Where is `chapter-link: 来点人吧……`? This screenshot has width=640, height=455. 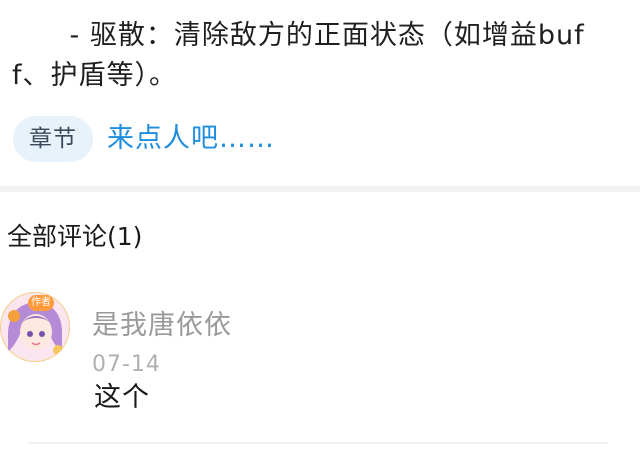 chapter-link: 来点人吧…… is located at coordinates (191, 139).